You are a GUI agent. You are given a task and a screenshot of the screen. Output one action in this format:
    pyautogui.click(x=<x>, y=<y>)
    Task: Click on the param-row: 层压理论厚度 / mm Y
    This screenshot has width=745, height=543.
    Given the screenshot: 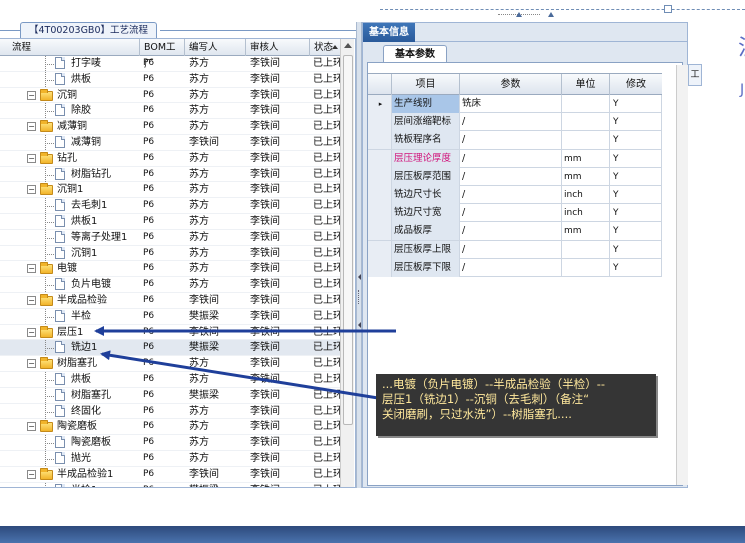 What is the action you would take?
    pyautogui.click(x=515, y=158)
    